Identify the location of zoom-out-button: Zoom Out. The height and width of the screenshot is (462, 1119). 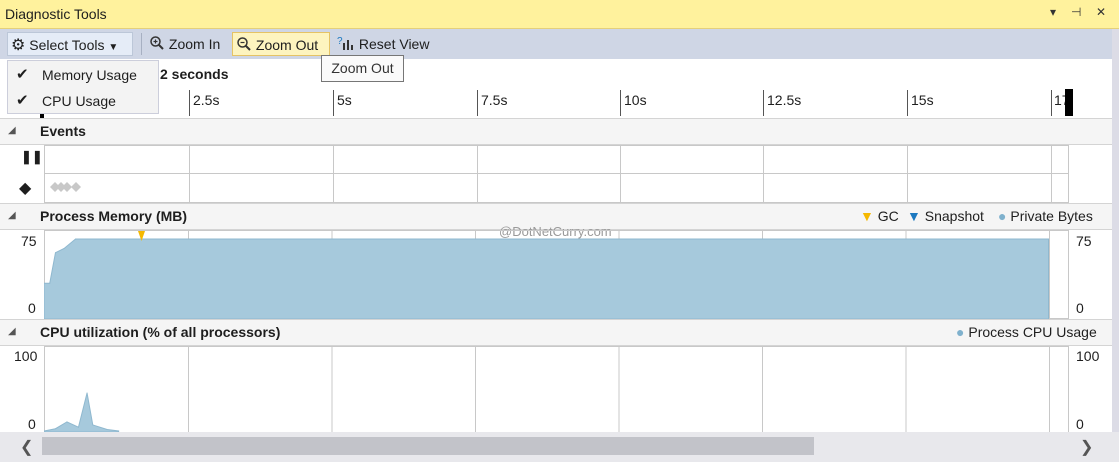
(281, 44).